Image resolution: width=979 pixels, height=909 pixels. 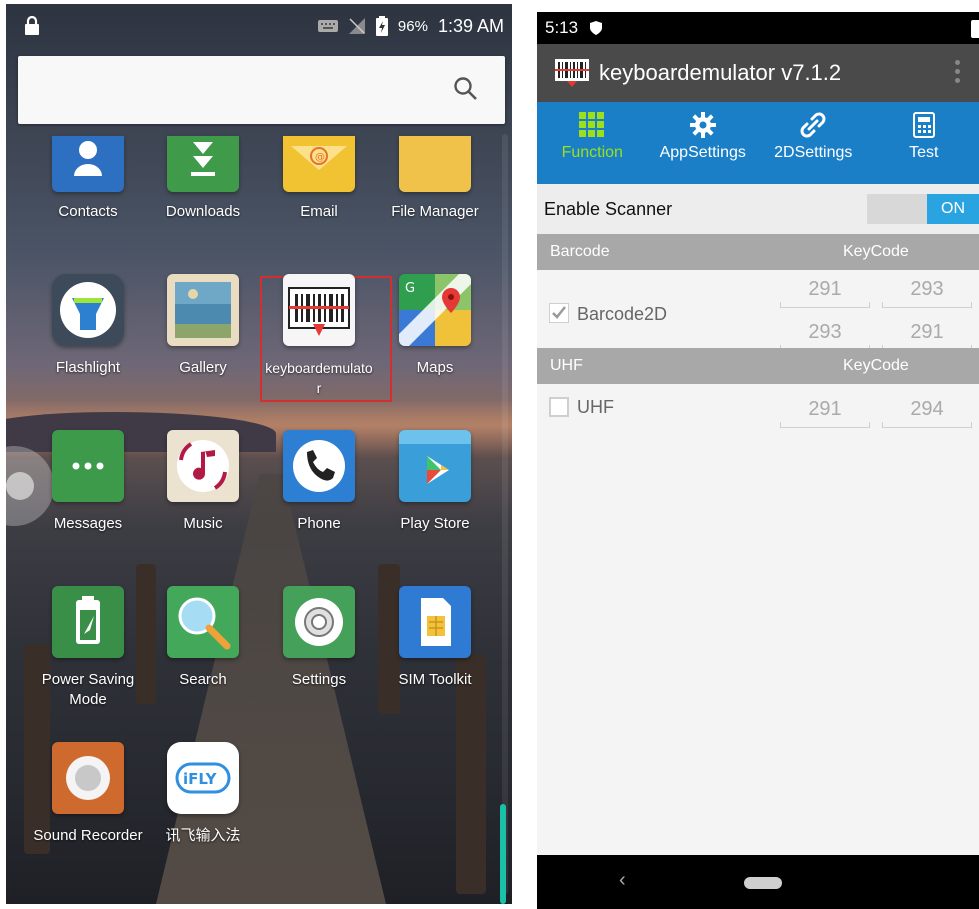 What do you see at coordinates (435, 326) in the screenshot?
I see `app-maps: G Maps` at bounding box center [435, 326].